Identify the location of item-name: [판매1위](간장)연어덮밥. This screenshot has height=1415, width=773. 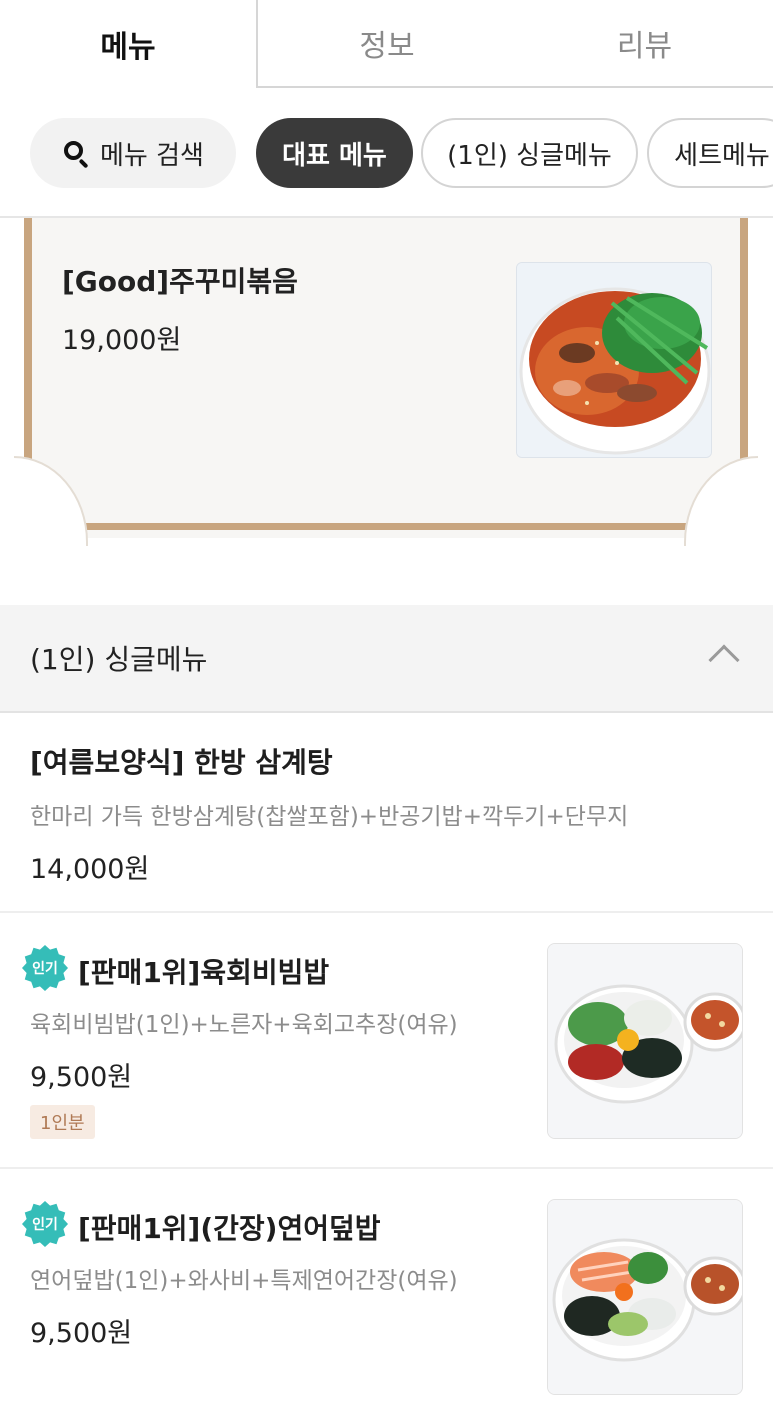
(229, 1228).